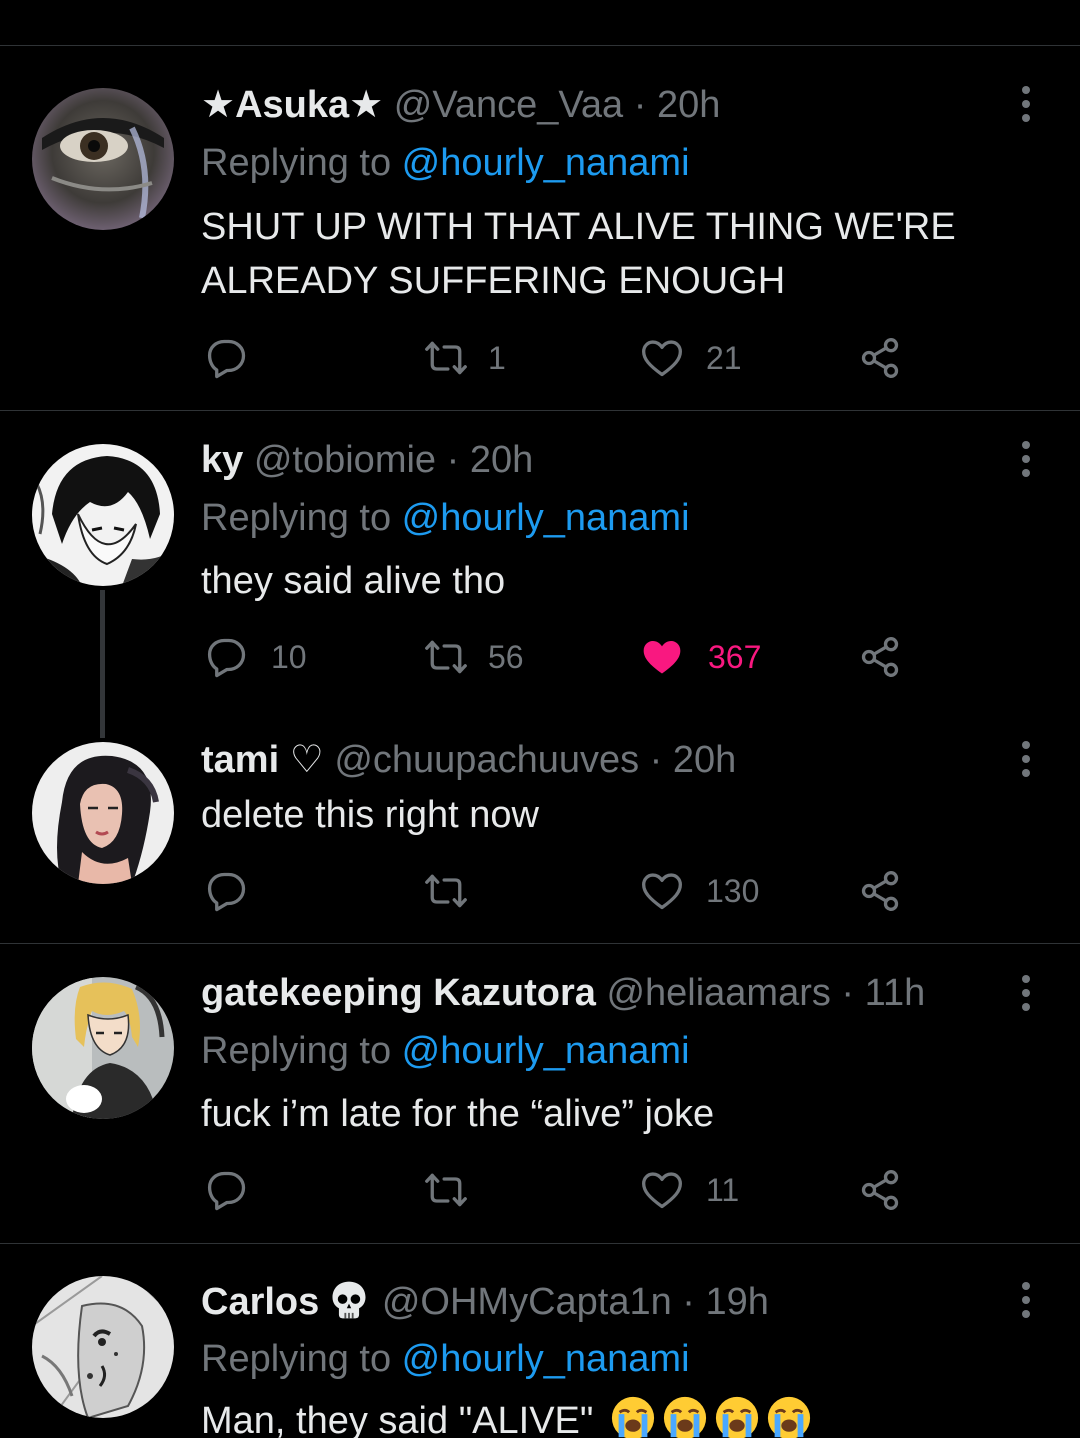 Image resolution: width=1080 pixels, height=1438 pixels. What do you see at coordinates (256, 657) in the screenshot?
I see `reply-button: 10` at bounding box center [256, 657].